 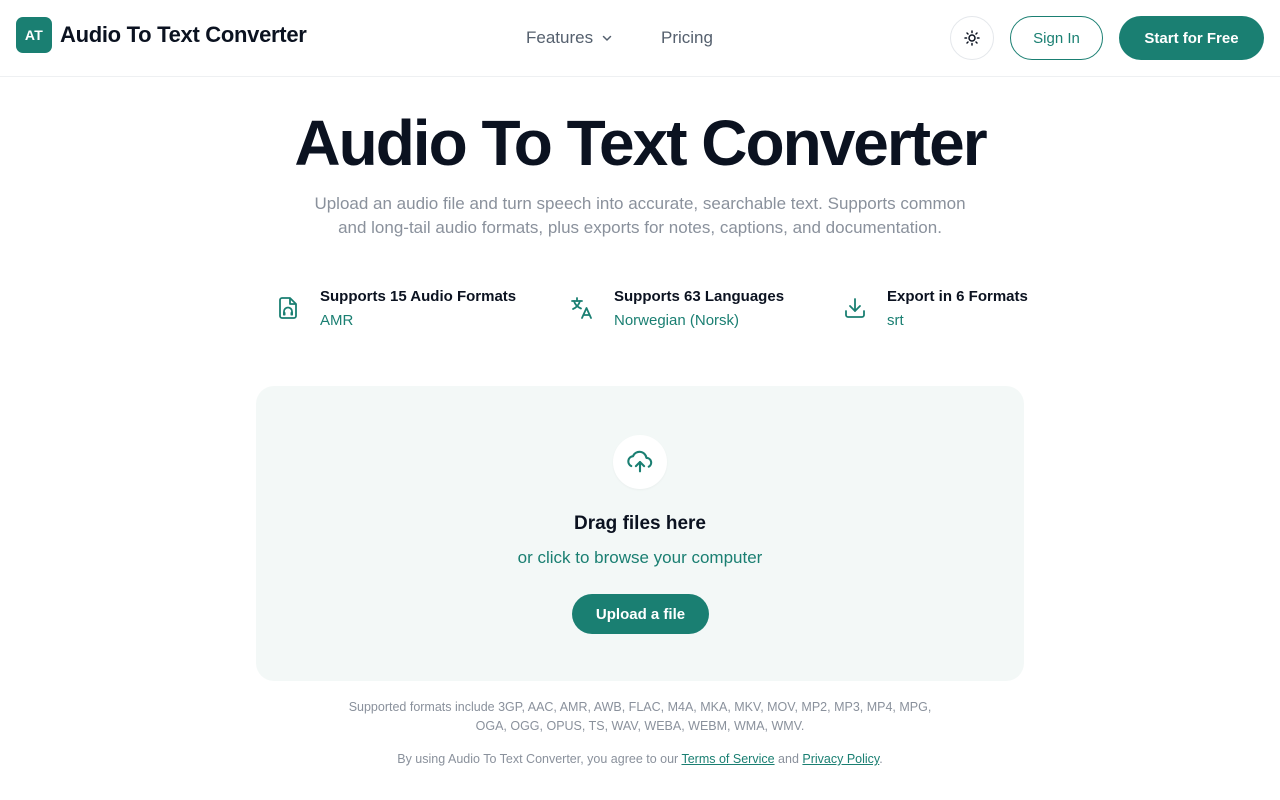 I want to click on nav-pricing: Pricing, so click(x=687, y=38).